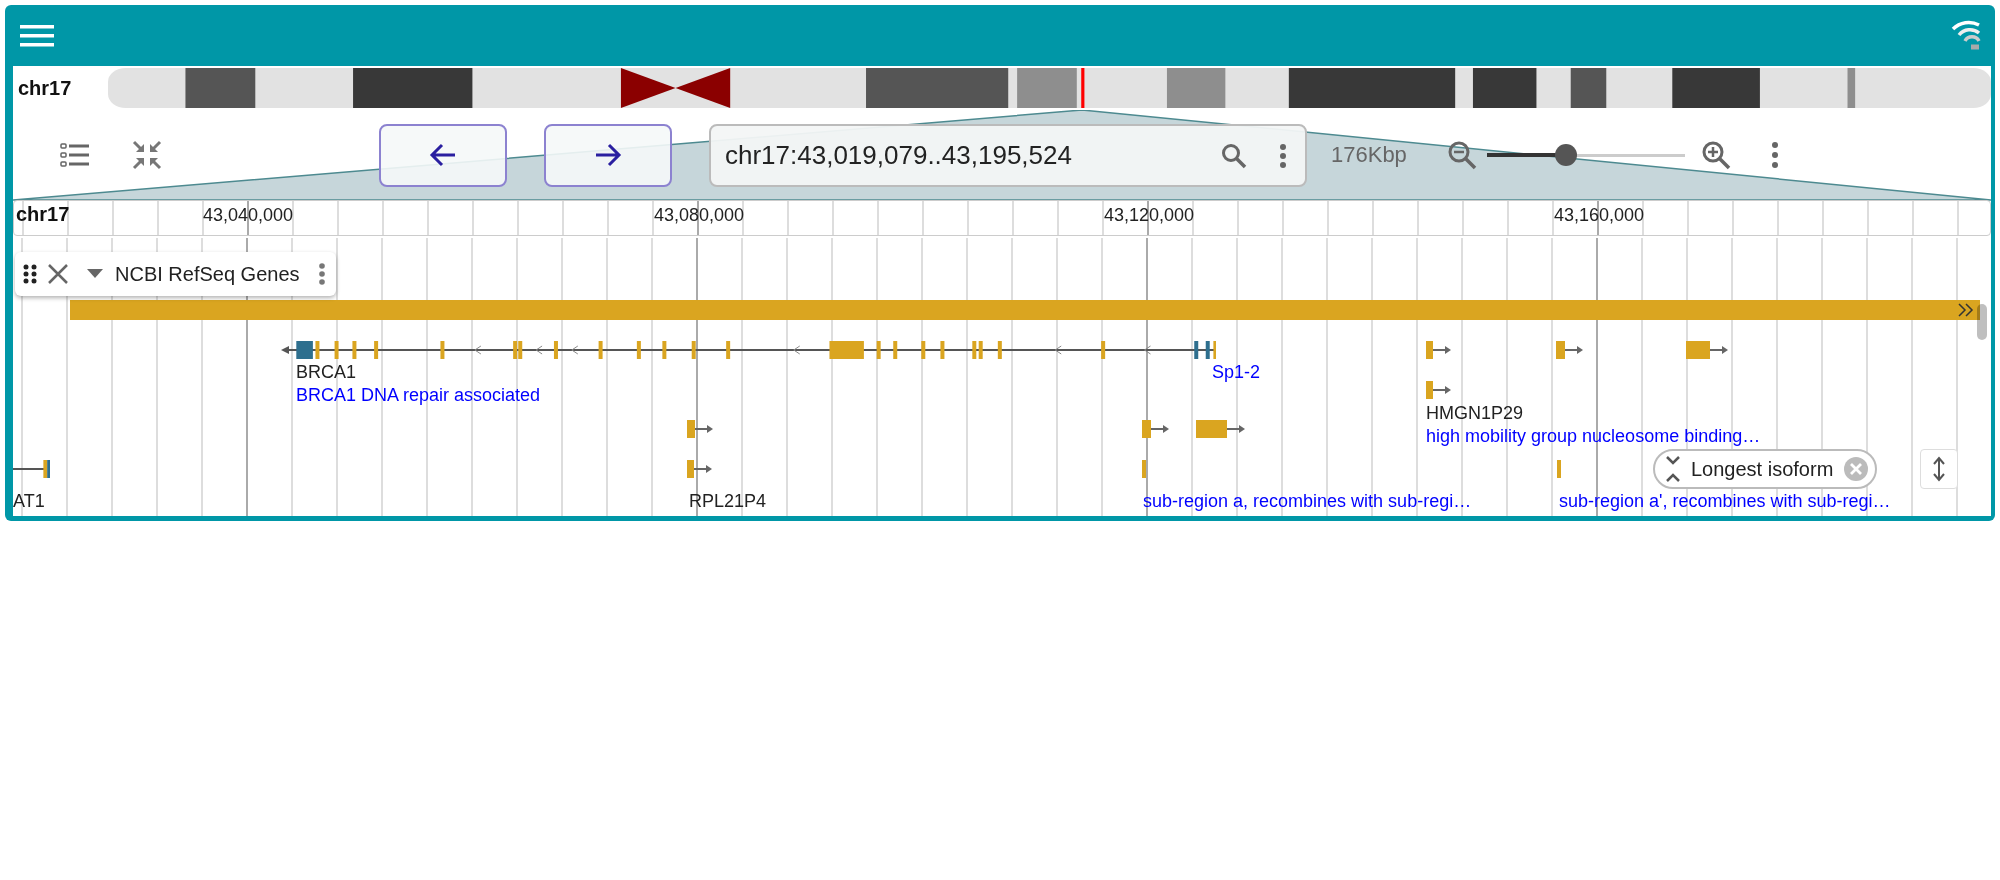 The image size is (2000, 880). Describe the element at coordinates (1149, 215) in the screenshot. I see `ruler-tick-label: 43,120,000` at that location.